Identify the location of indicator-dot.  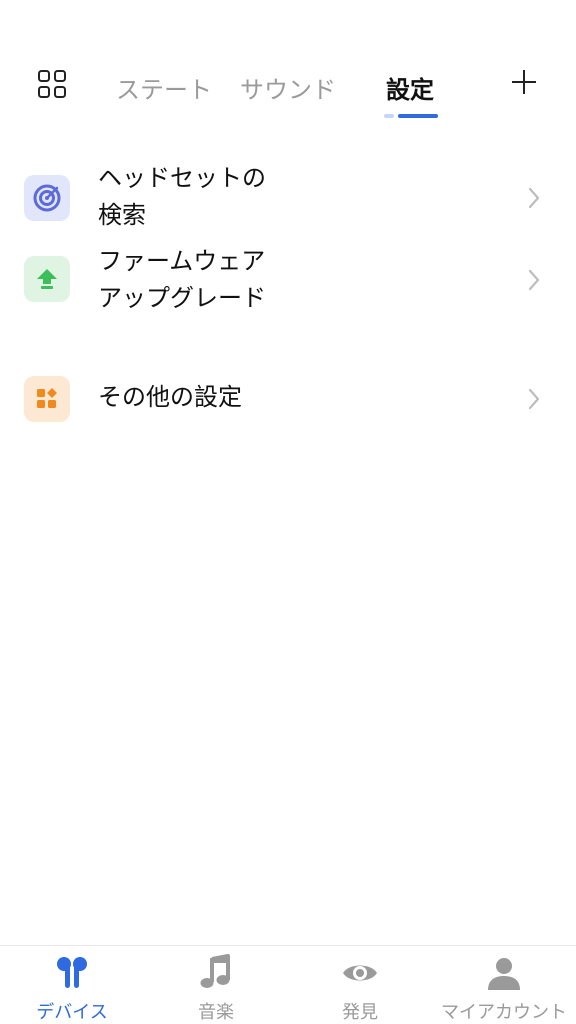
(389, 116).